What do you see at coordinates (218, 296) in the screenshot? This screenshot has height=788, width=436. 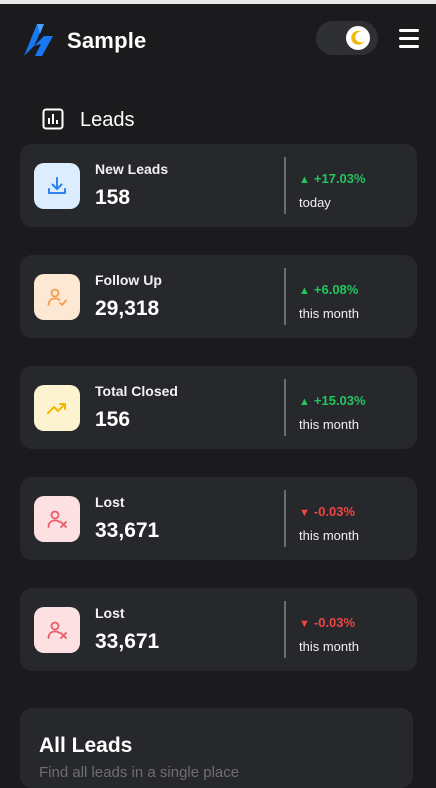 I see `stat-card-follow-up: Follow Up 29,318 ▲ +6.08% this month` at bounding box center [218, 296].